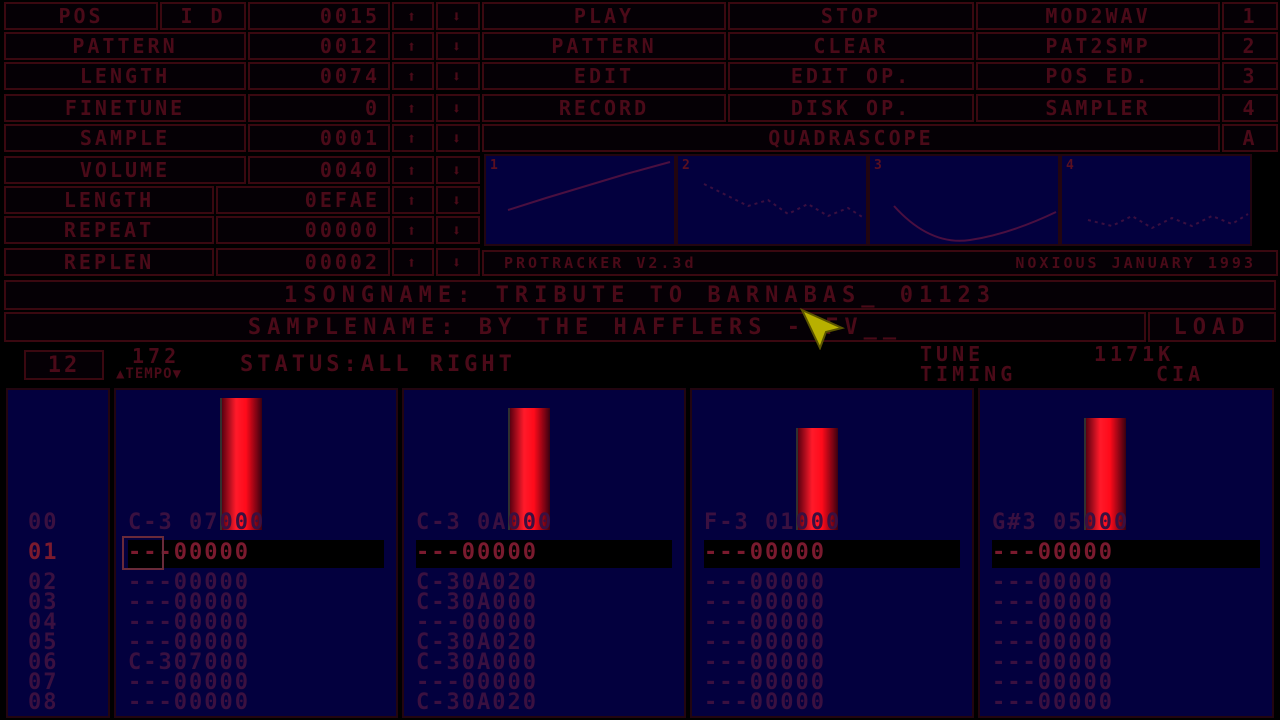 This screenshot has width=1280, height=720. What do you see at coordinates (851, 76) in the screenshot?
I see `edit-op-button: EDIT OP.` at bounding box center [851, 76].